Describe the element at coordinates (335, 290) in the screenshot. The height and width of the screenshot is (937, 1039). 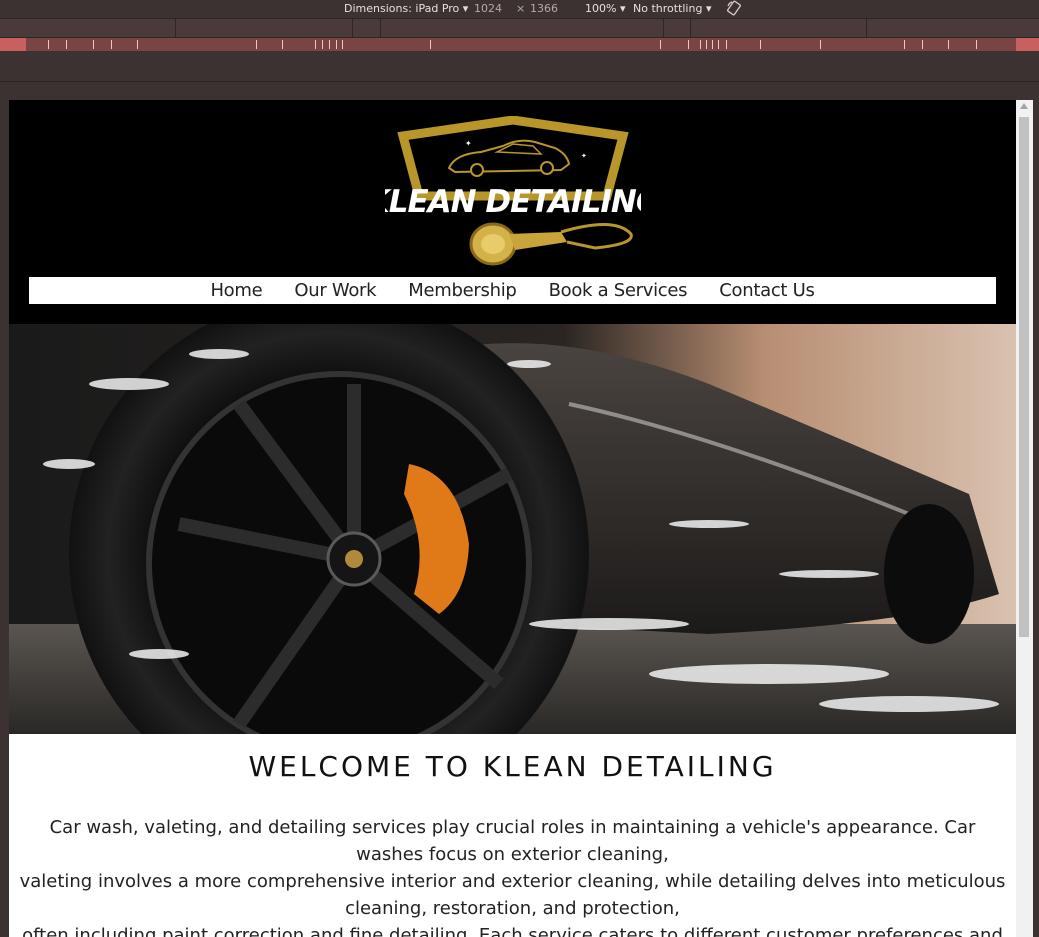
I see `nav-item-our-work: Our Work` at that location.